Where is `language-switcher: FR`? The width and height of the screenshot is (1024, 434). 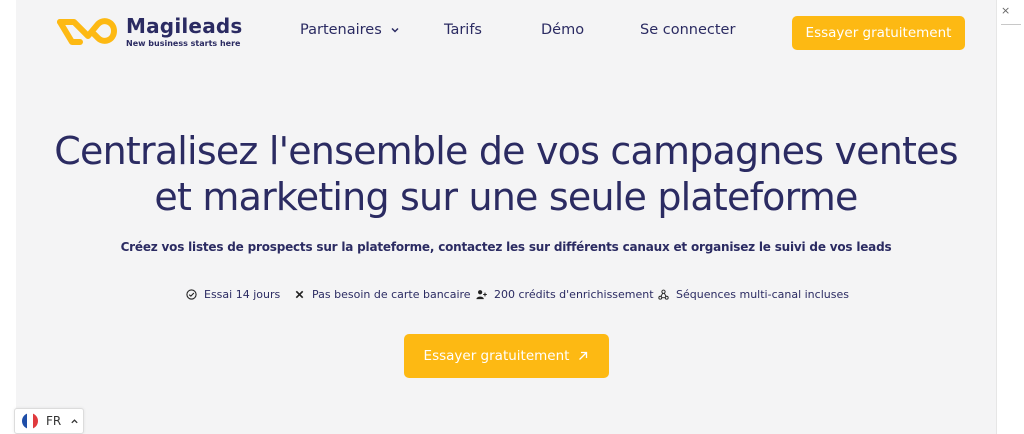
language-switcher: FR is located at coordinates (49, 421).